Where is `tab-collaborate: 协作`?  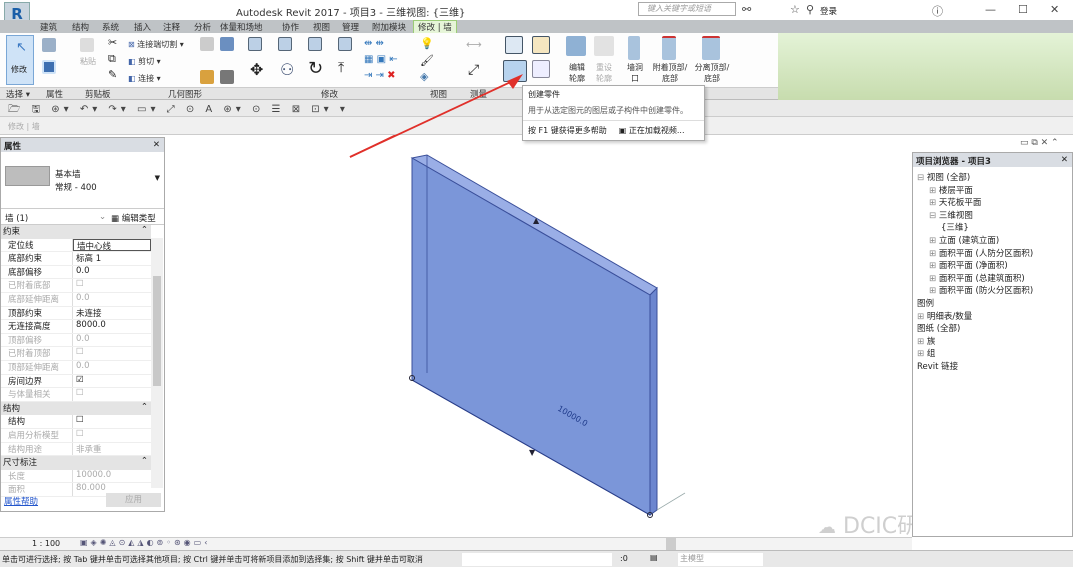 tab-collaborate: 协作 is located at coordinates (290, 27).